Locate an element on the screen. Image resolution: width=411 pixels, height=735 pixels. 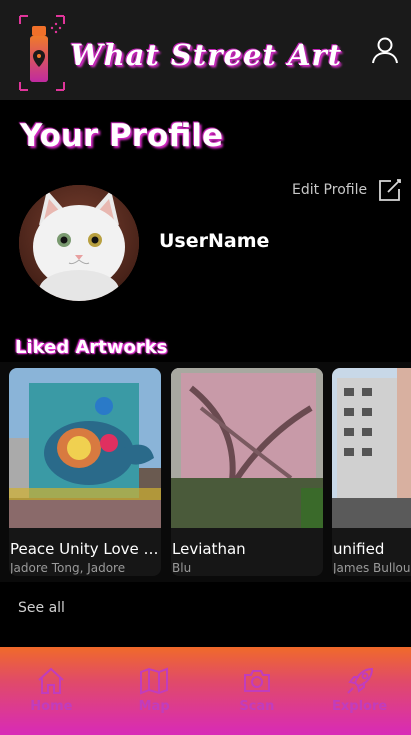
liked-artworks-title: Liked Artworks is located at coordinates (91, 347).